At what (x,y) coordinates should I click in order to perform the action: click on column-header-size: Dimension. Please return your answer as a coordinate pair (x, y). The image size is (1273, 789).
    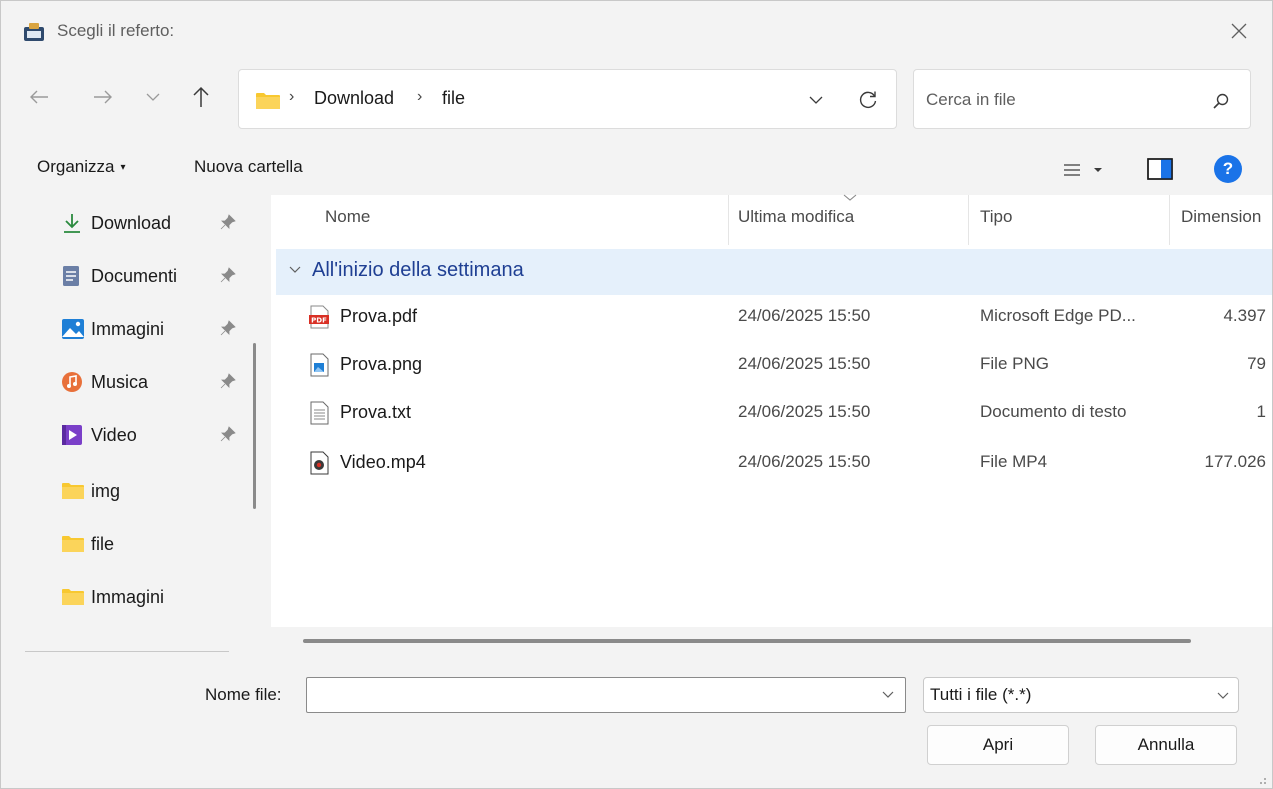
    Looking at the image, I should click on (1221, 217).